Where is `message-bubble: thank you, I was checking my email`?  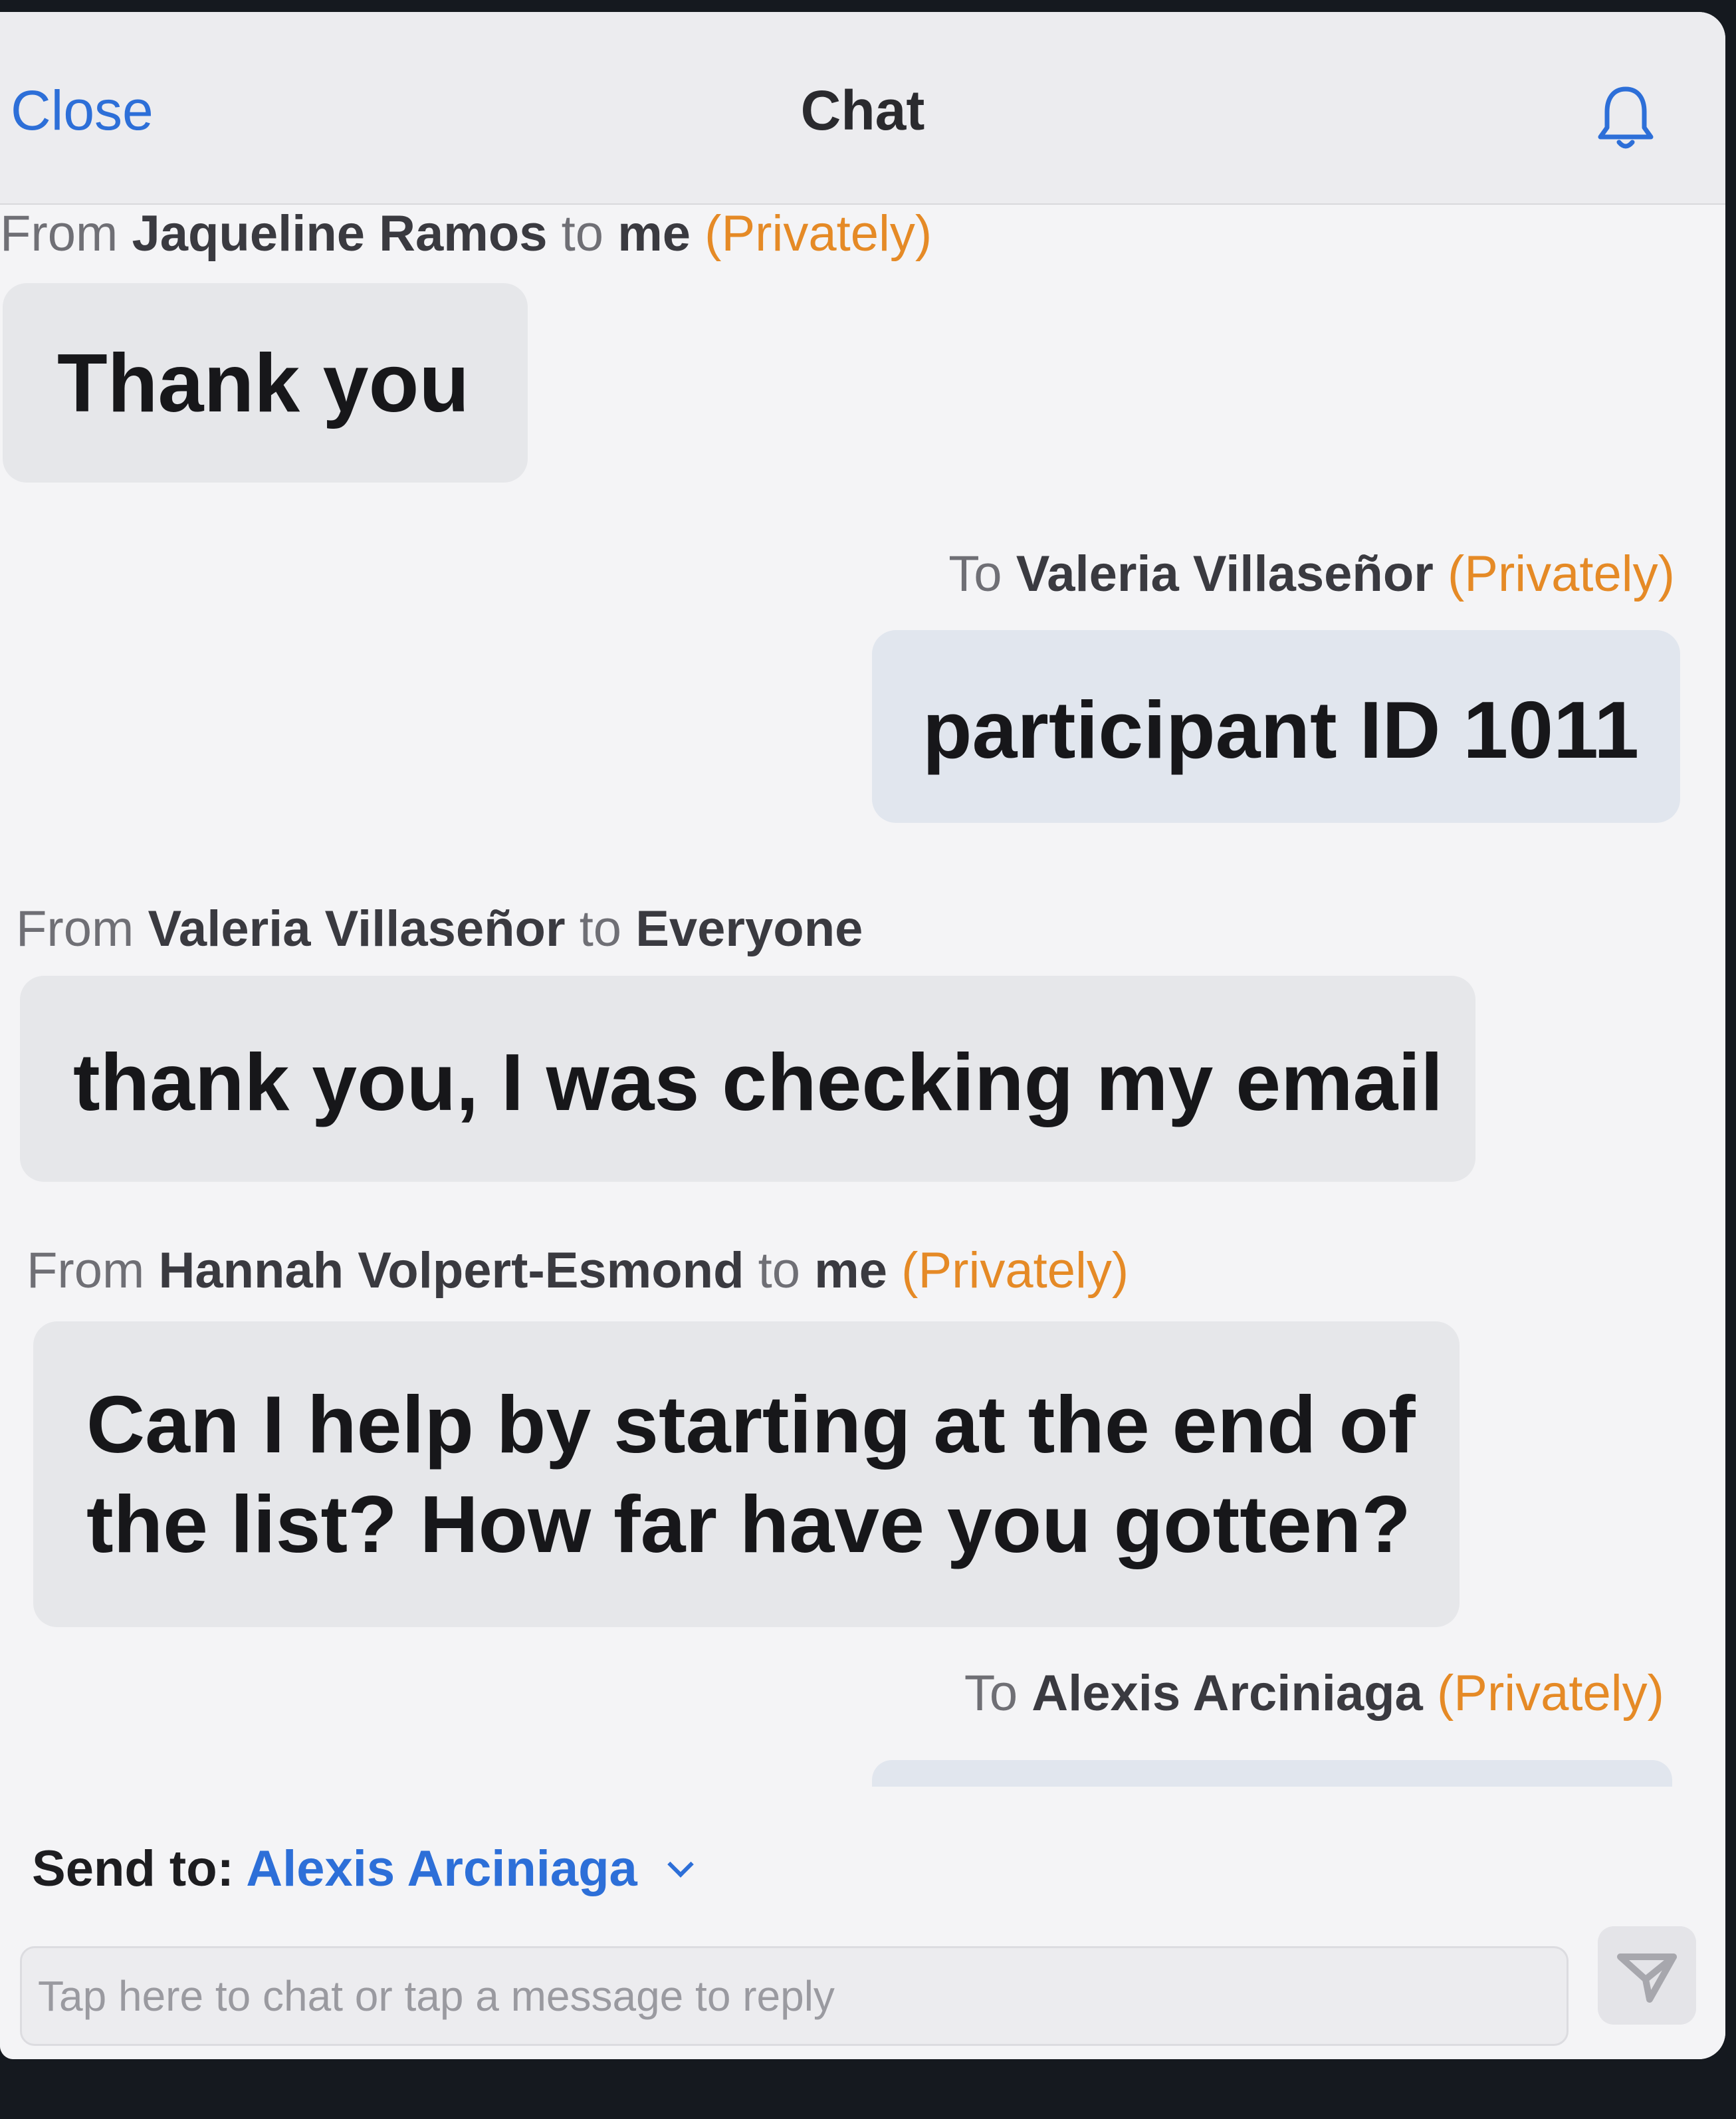
message-bubble: thank you, I was checking my email is located at coordinates (748, 1079).